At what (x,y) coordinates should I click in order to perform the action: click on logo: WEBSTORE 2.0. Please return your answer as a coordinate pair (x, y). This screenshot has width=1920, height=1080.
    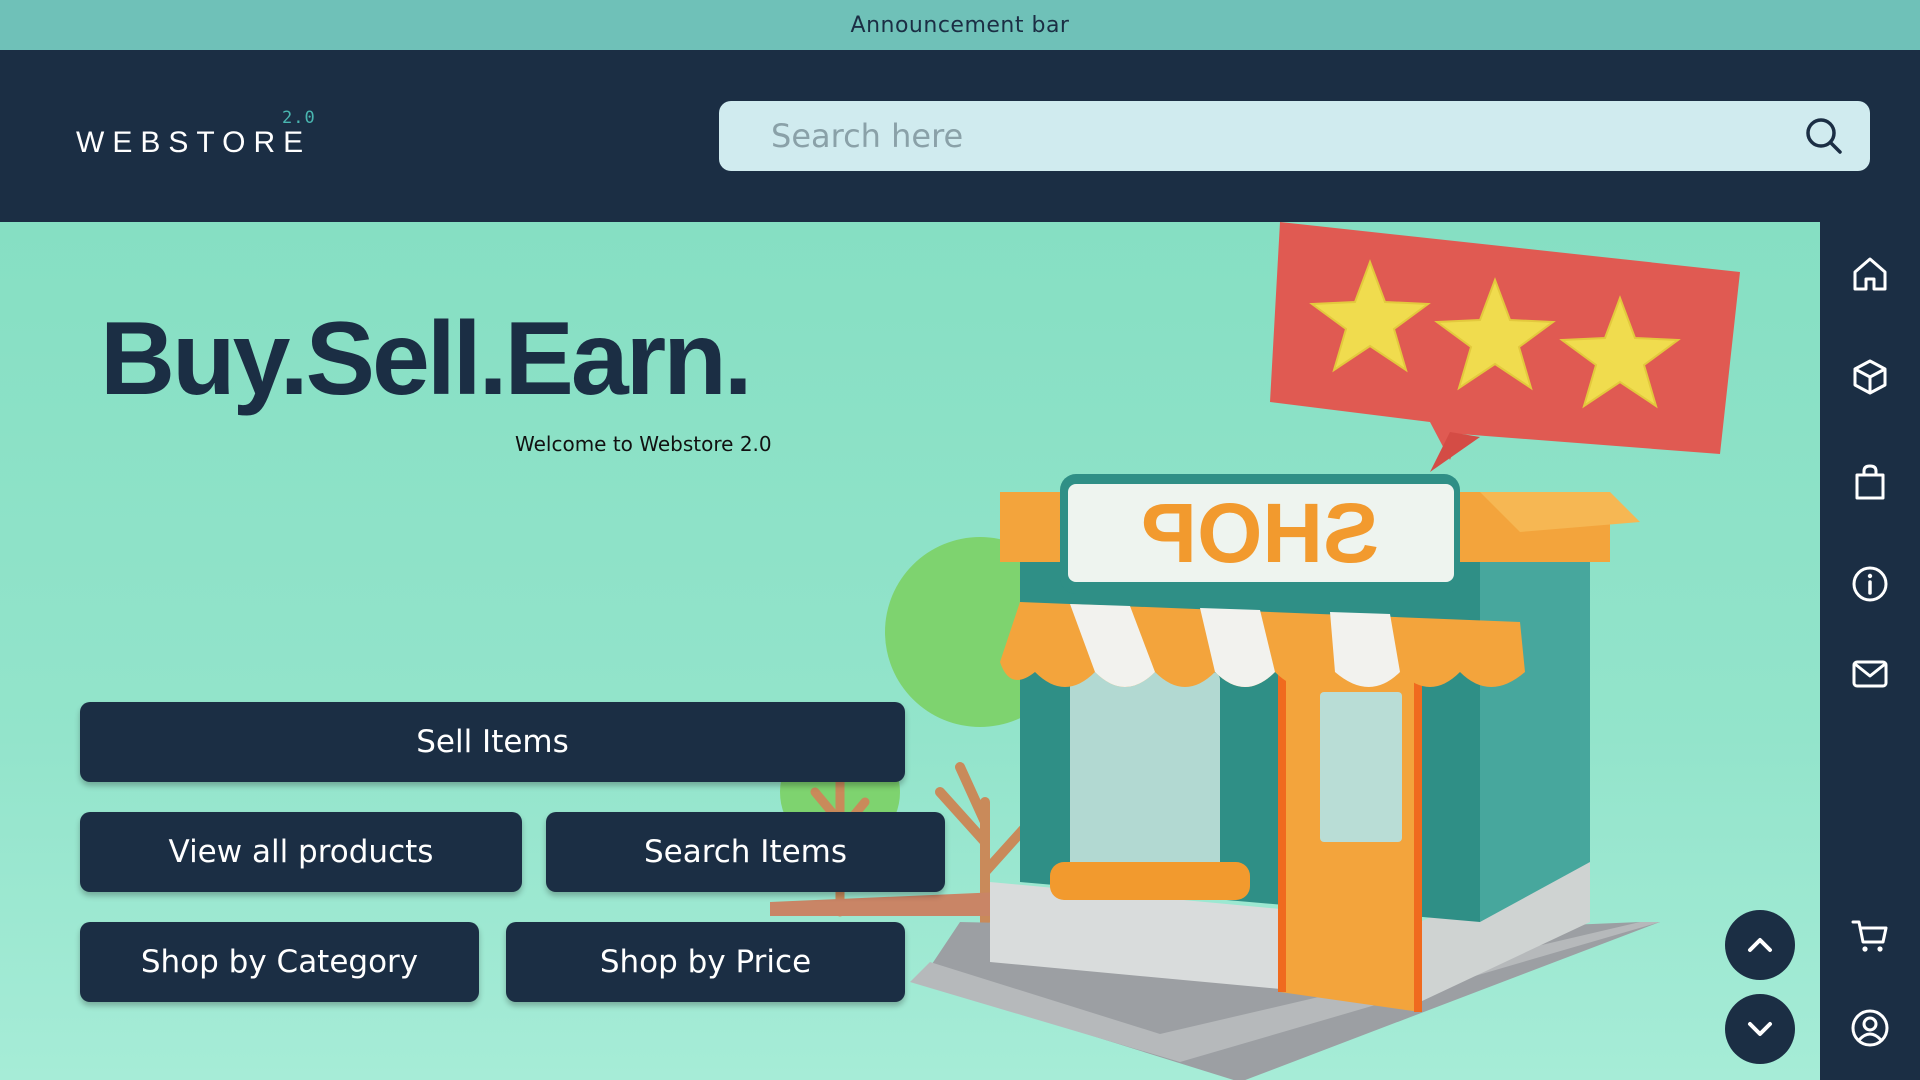
    Looking at the image, I should click on (206, 138).